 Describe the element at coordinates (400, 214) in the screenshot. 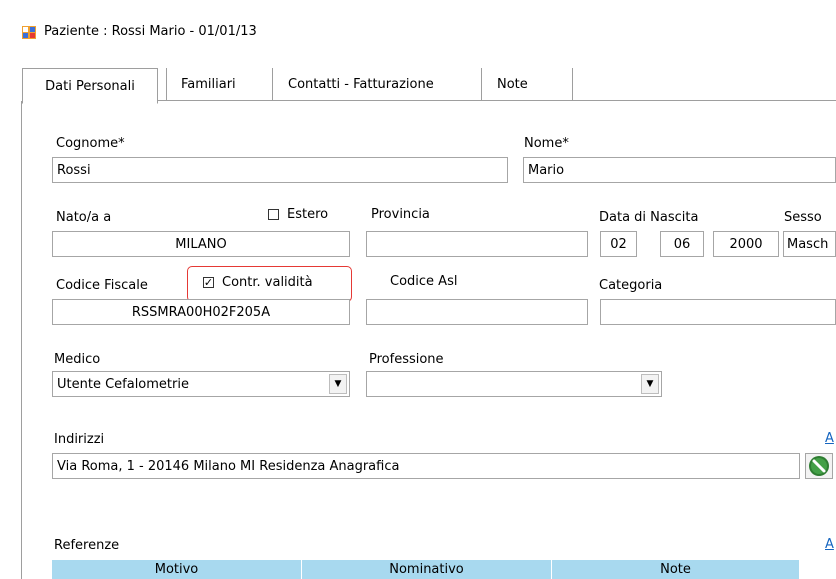

I see `provincia-label: Provincia` at that location.